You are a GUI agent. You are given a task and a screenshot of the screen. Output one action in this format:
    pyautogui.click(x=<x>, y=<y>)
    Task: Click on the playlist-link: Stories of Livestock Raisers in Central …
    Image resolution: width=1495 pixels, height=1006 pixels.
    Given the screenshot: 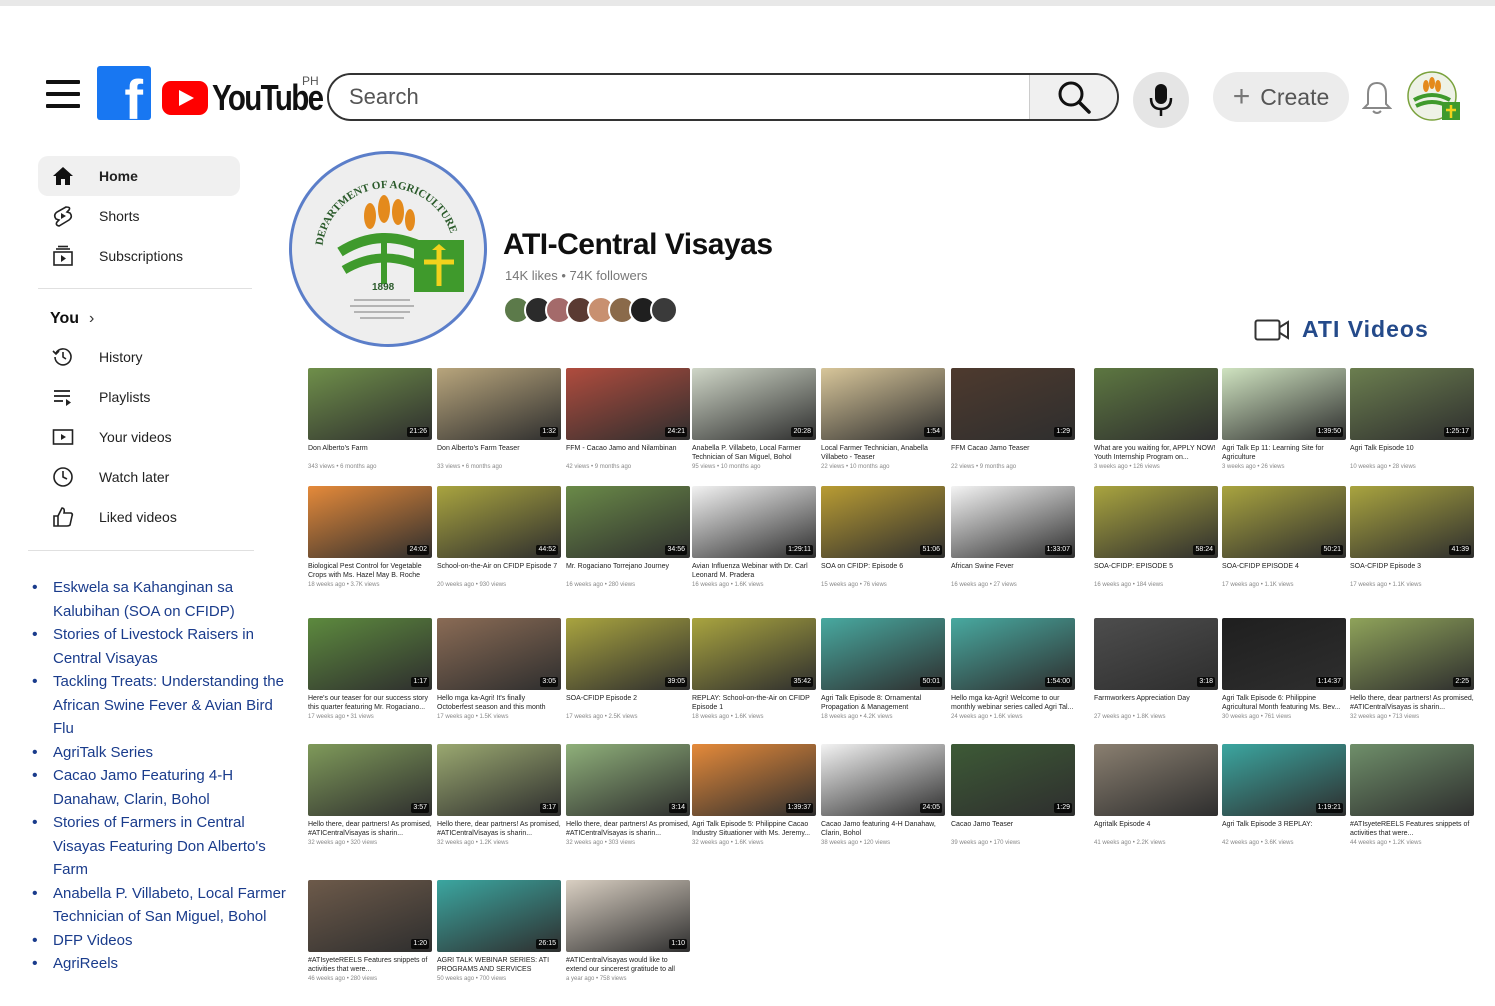 What is the action you would take?
    pyautogui.click(x=159, y=646)
    